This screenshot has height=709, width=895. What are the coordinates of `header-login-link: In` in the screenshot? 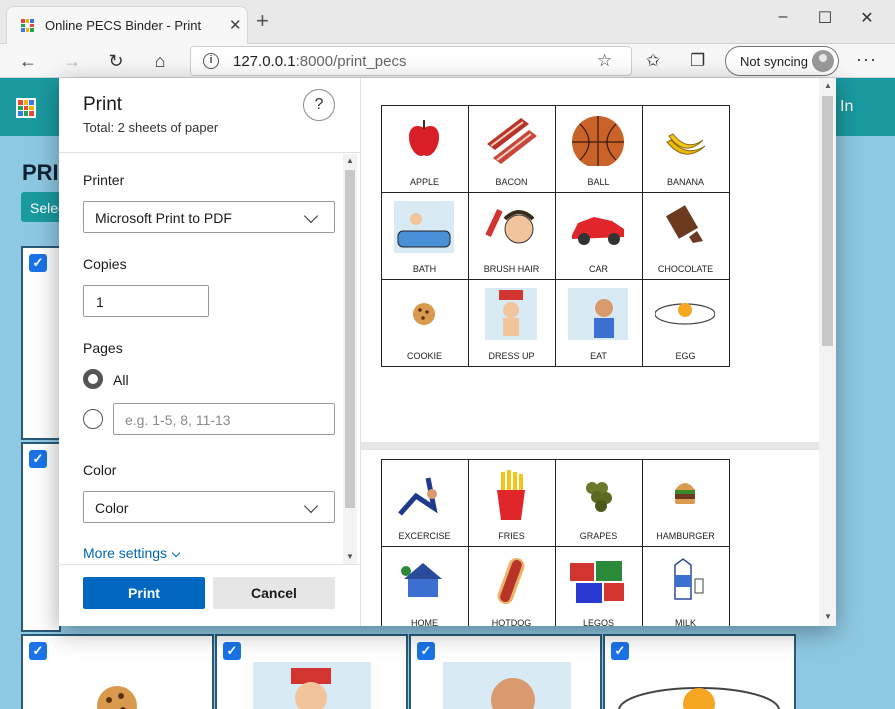 It's located at (846, 107).